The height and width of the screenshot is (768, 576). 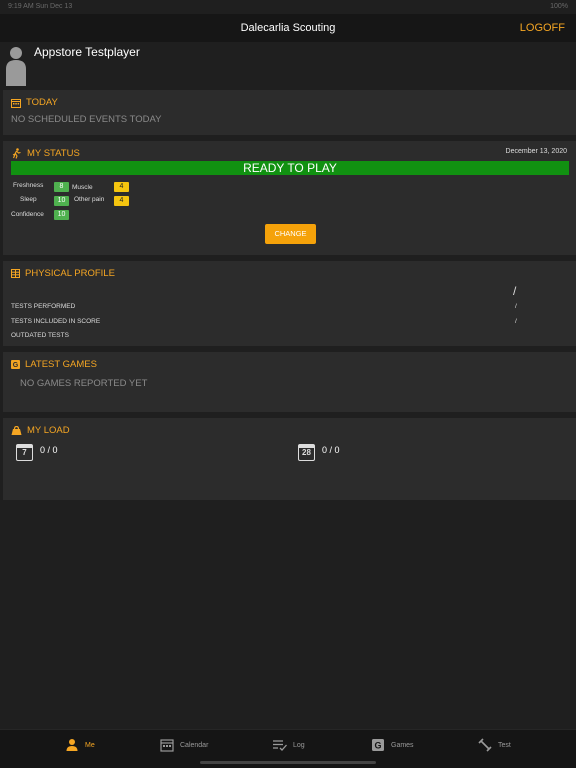 I want to click on tab-test-label: Test, so click(x=504, y=745).